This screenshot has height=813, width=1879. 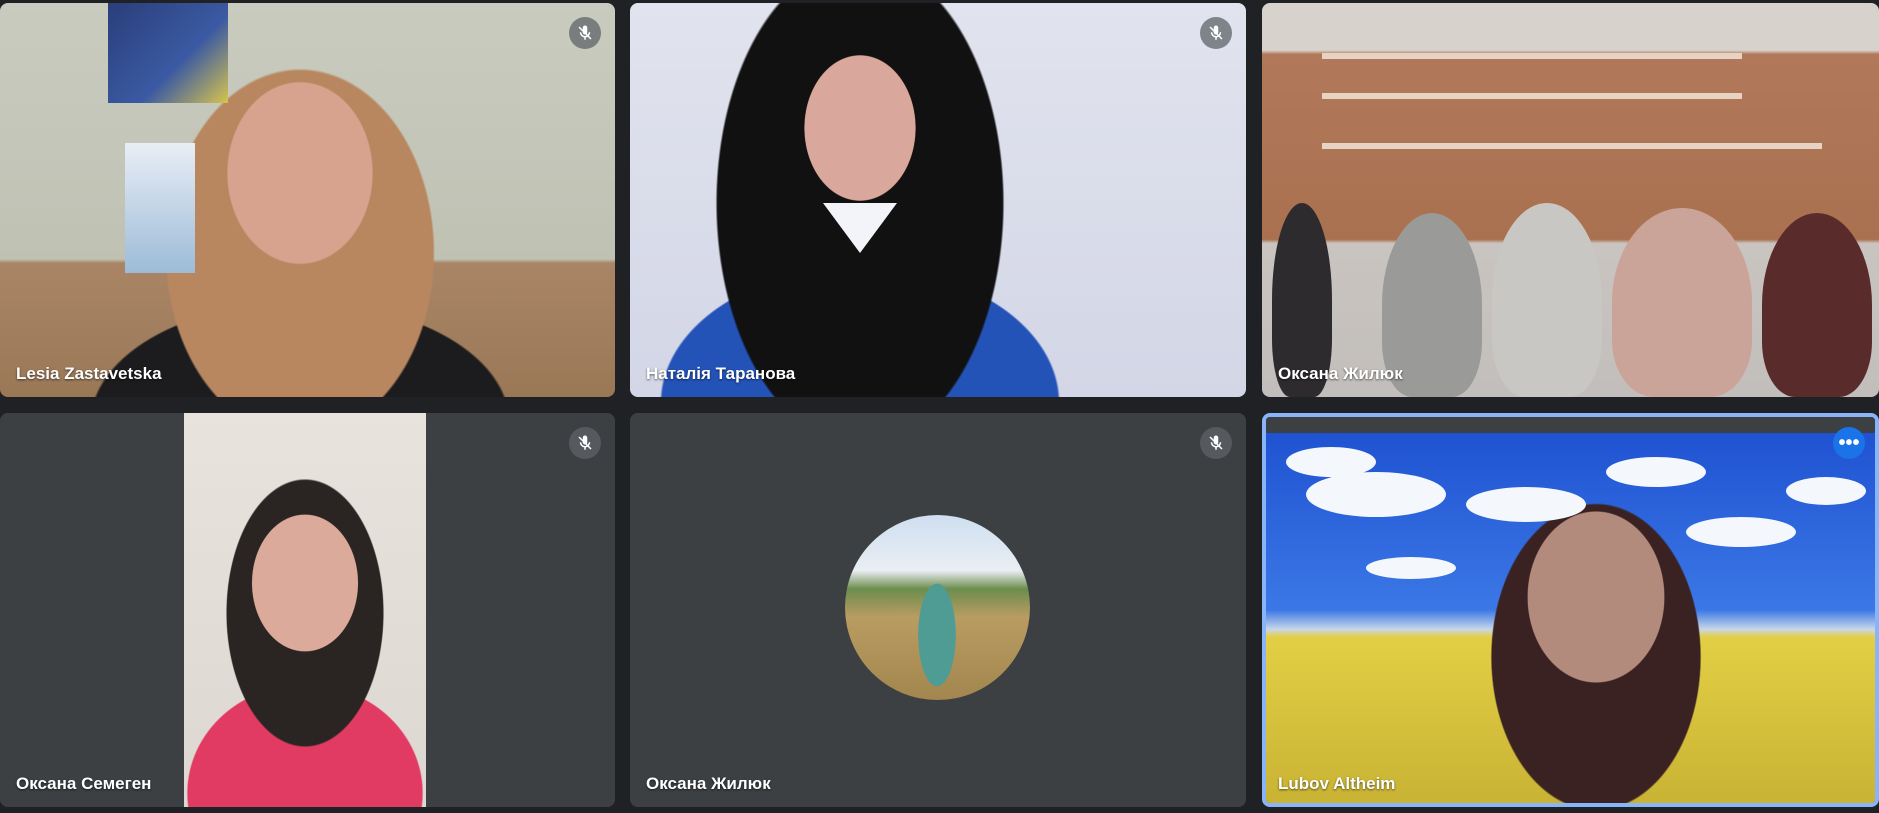 I want to click on more-options-icon: •••, so click(x=1849, y=443).